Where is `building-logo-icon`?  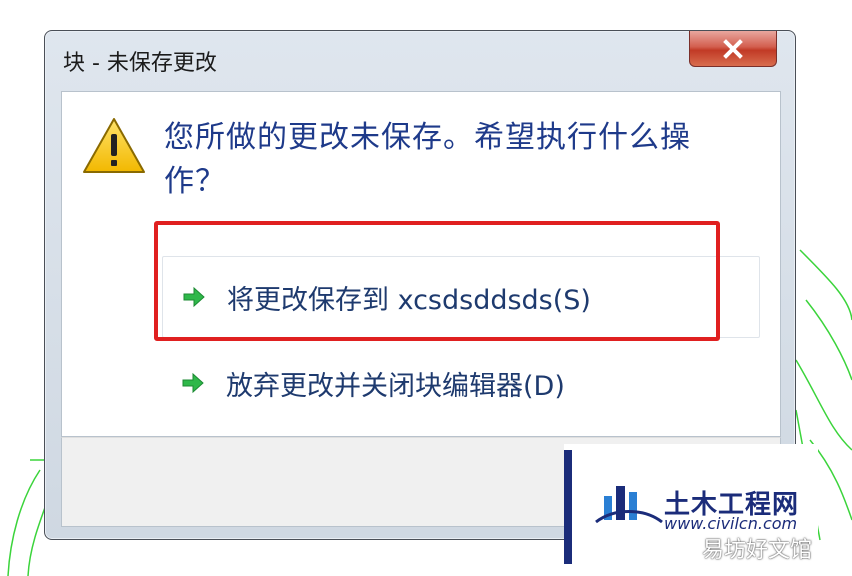
building-logo-icon is located at coordinates (629, 505).